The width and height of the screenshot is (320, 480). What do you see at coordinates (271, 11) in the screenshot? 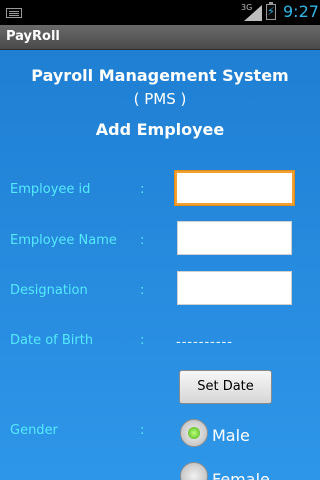
I see `battery-charging-icon: ⚡` at bounding box center [271, 11].